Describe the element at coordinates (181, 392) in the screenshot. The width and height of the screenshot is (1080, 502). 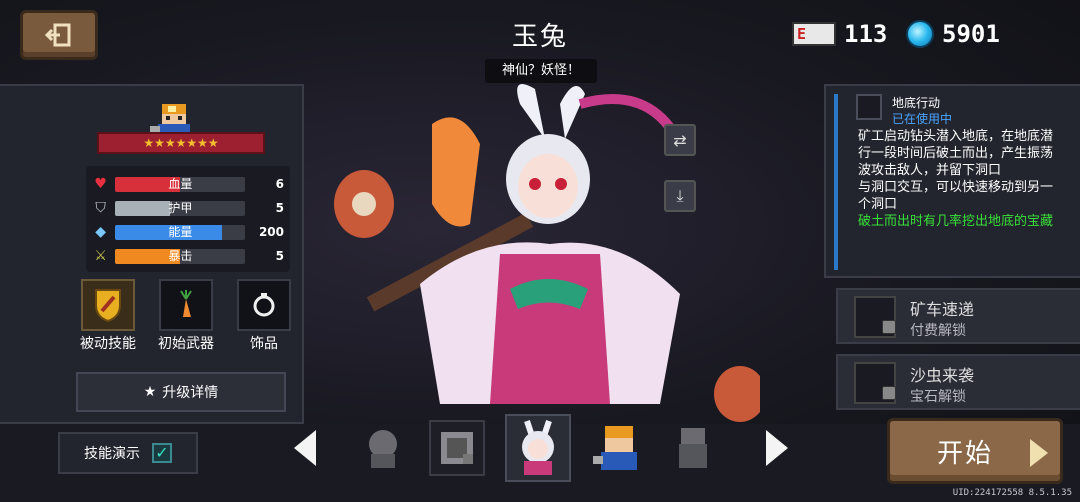
I see `upgrade-details-button: ★ 升级详情` at that location.